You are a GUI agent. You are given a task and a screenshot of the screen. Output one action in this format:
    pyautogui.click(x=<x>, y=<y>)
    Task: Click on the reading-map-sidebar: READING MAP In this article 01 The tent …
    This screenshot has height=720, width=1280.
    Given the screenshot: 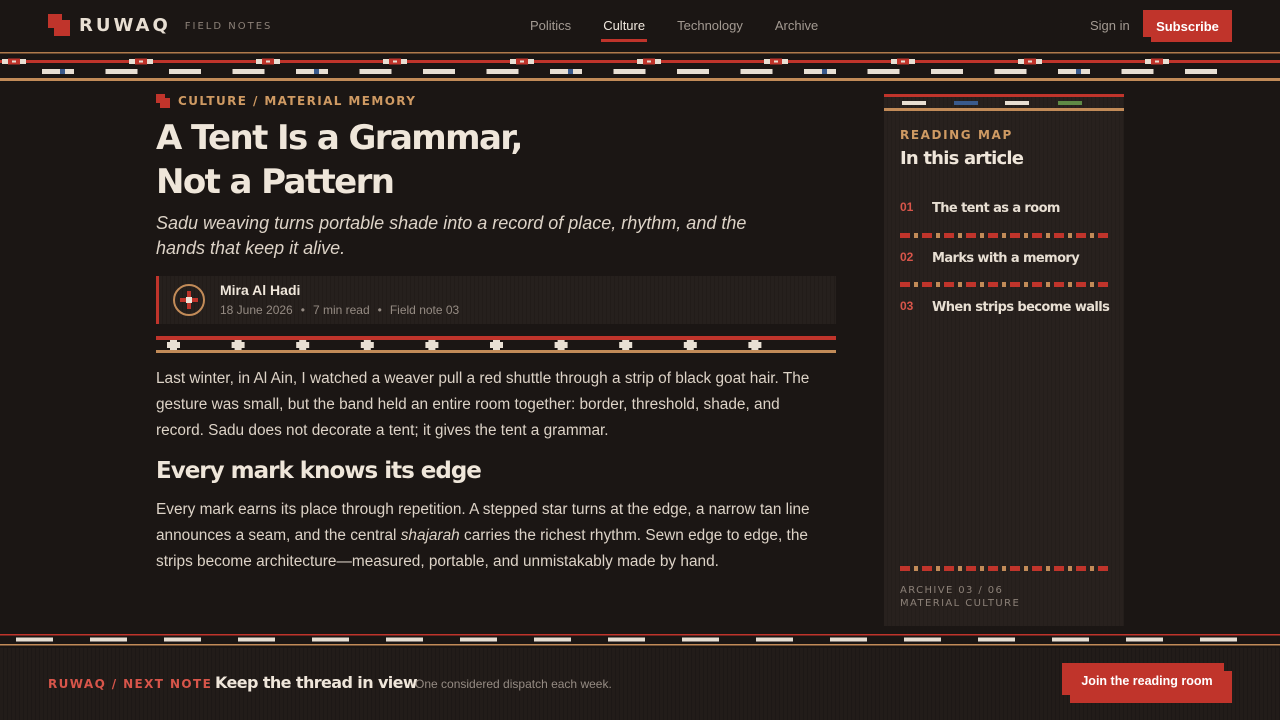 What is the action you would take?
    pyautogui.click(x=1004, y=360)
    